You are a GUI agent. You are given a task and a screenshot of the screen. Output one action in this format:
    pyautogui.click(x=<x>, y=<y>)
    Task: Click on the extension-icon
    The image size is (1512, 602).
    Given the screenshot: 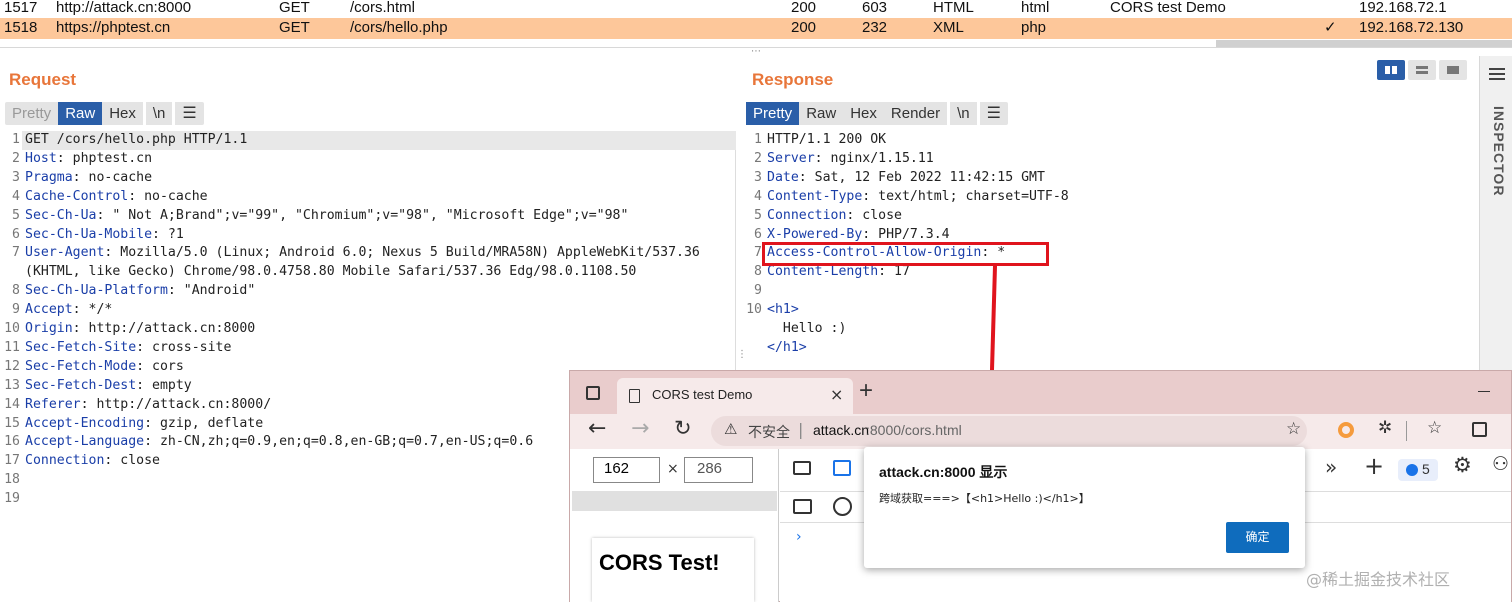 What is the action you would take?
    pyautogui.click(x=1346, y=430)
    